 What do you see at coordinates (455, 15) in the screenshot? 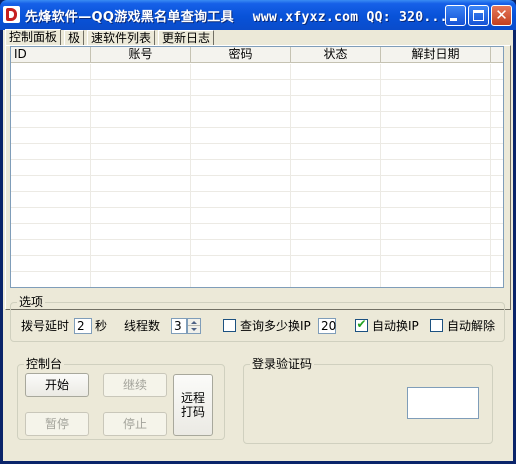
I see `minimize-button` at bounding box center [455, 15].